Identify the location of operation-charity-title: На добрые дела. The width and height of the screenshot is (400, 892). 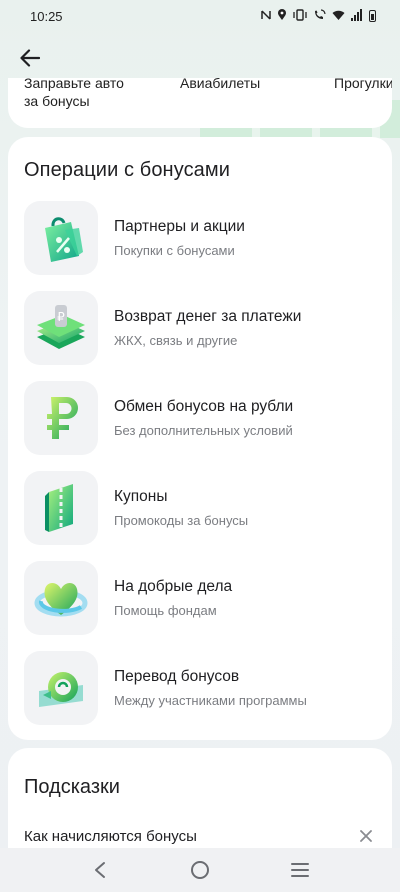
(173, 586).